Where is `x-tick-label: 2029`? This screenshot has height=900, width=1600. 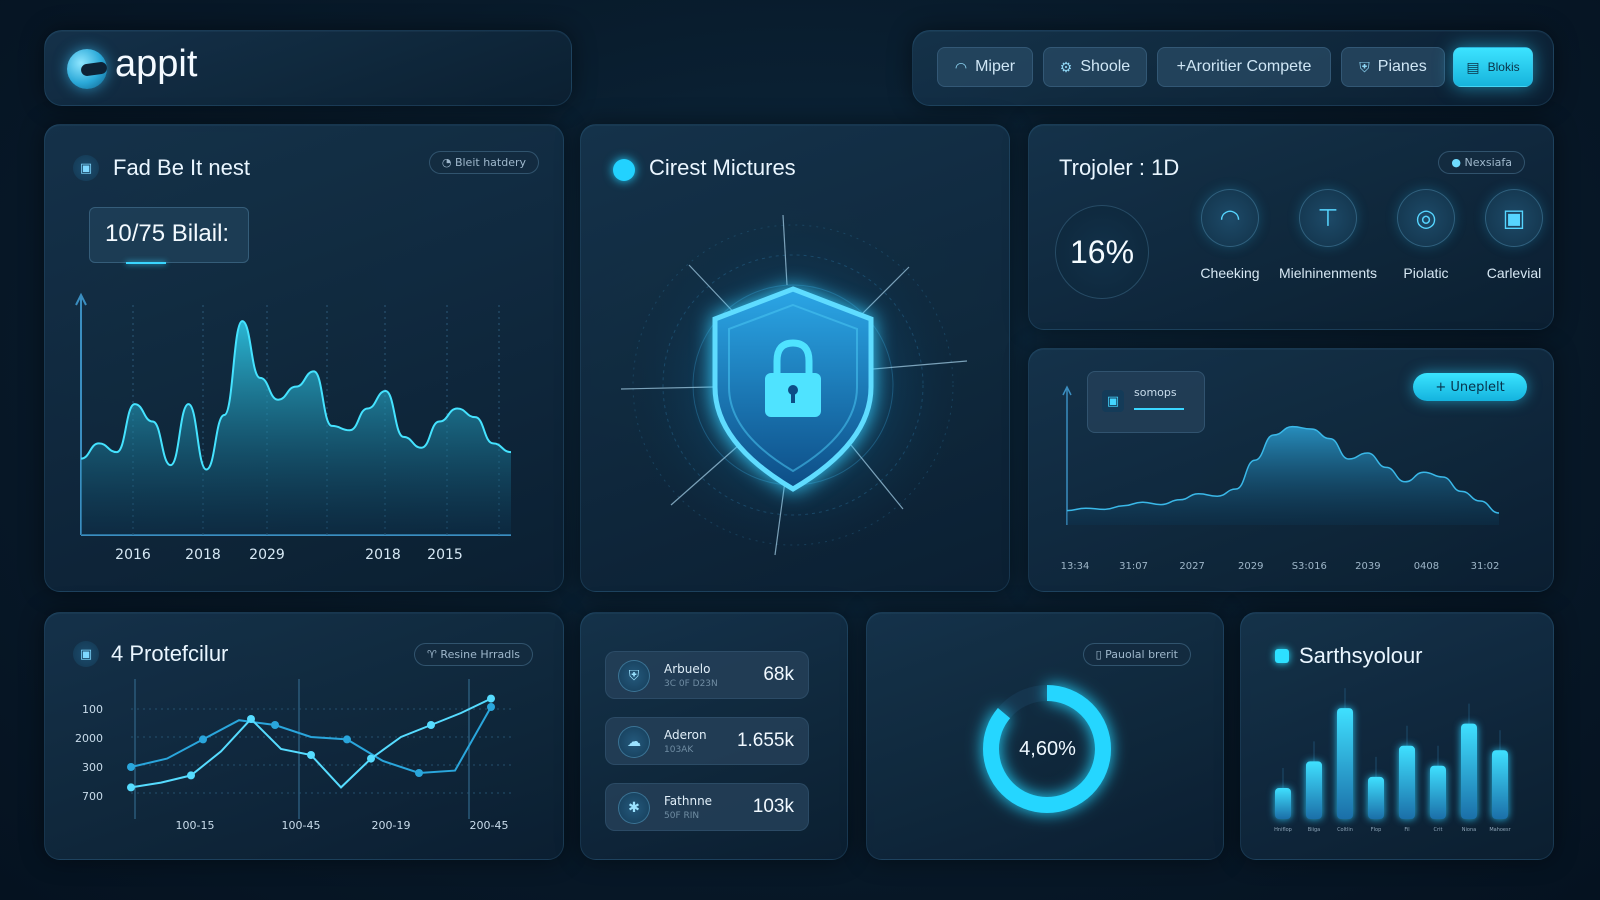 x-tick-label: 2029 is located at coordinates (1250, 566).